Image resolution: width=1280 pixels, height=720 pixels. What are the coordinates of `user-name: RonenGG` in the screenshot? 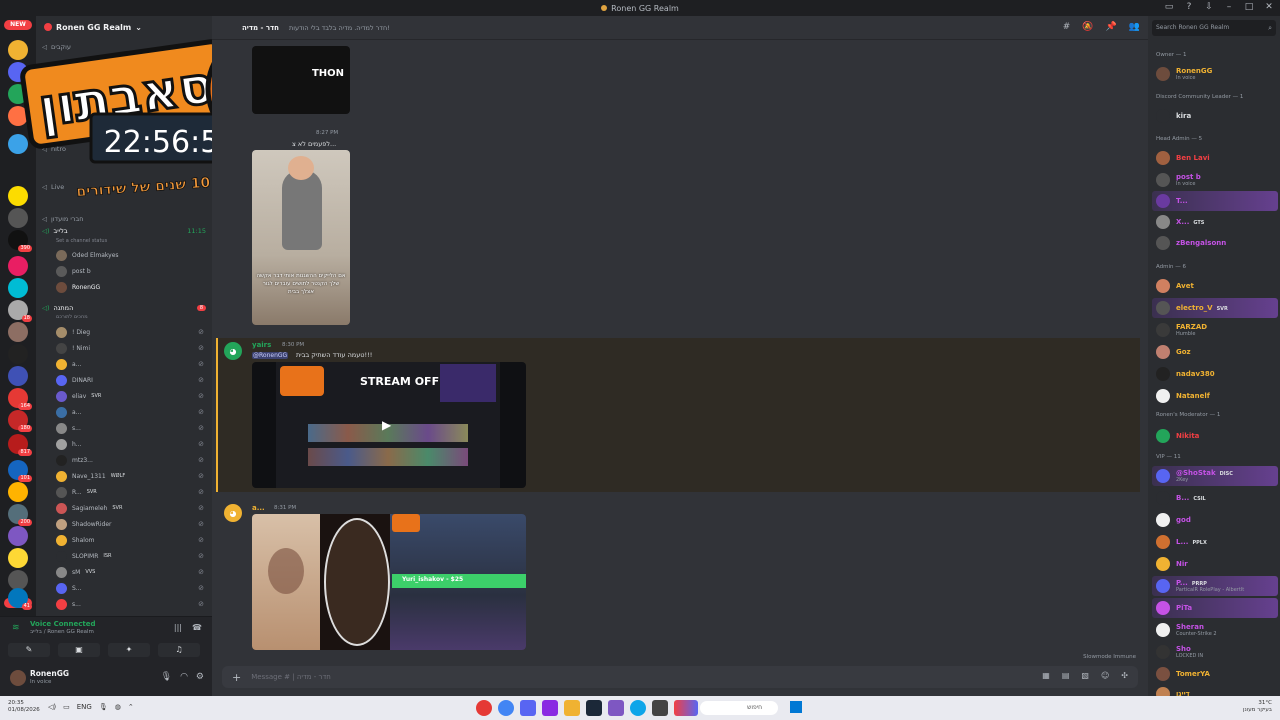 It's located at (49, 673).